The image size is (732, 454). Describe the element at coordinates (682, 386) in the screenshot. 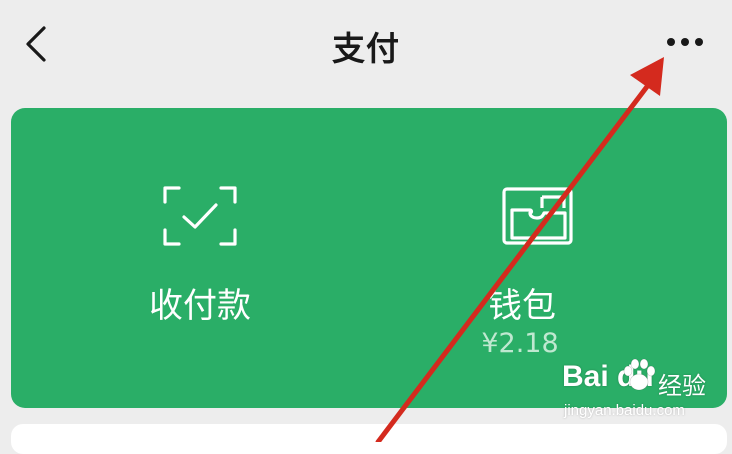

I see `watermark-name: 经验` at that location.